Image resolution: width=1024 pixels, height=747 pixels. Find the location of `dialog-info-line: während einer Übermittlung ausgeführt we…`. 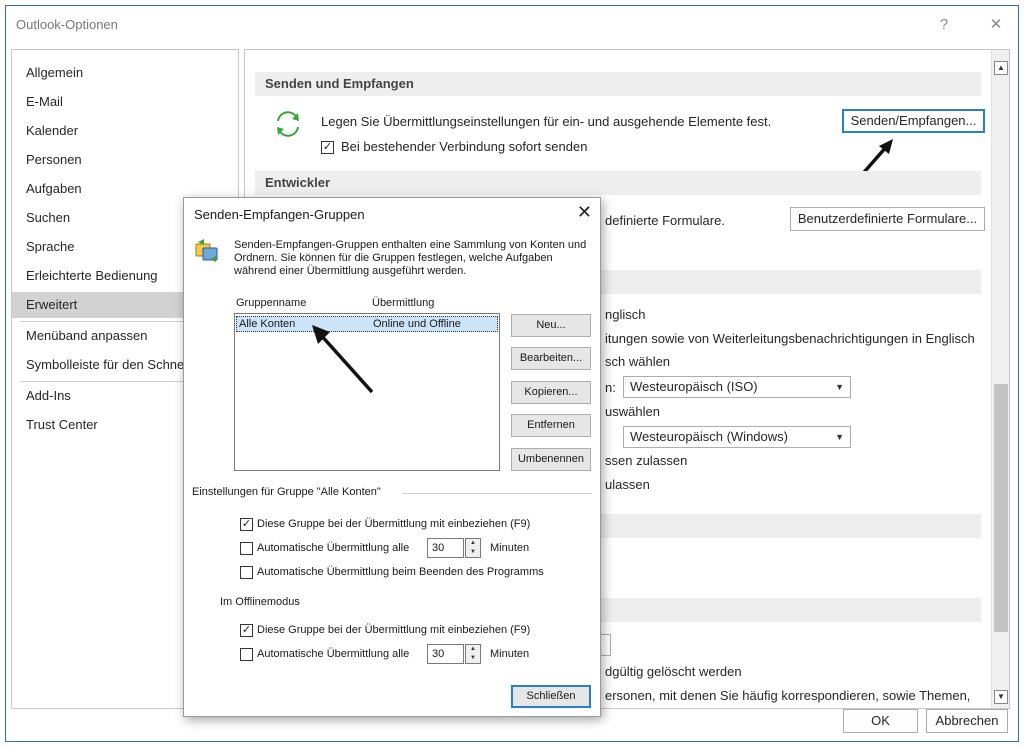

dialog-info-line: während einer Übermittlung ausgeführt we… is located at coordinates (350, 271).